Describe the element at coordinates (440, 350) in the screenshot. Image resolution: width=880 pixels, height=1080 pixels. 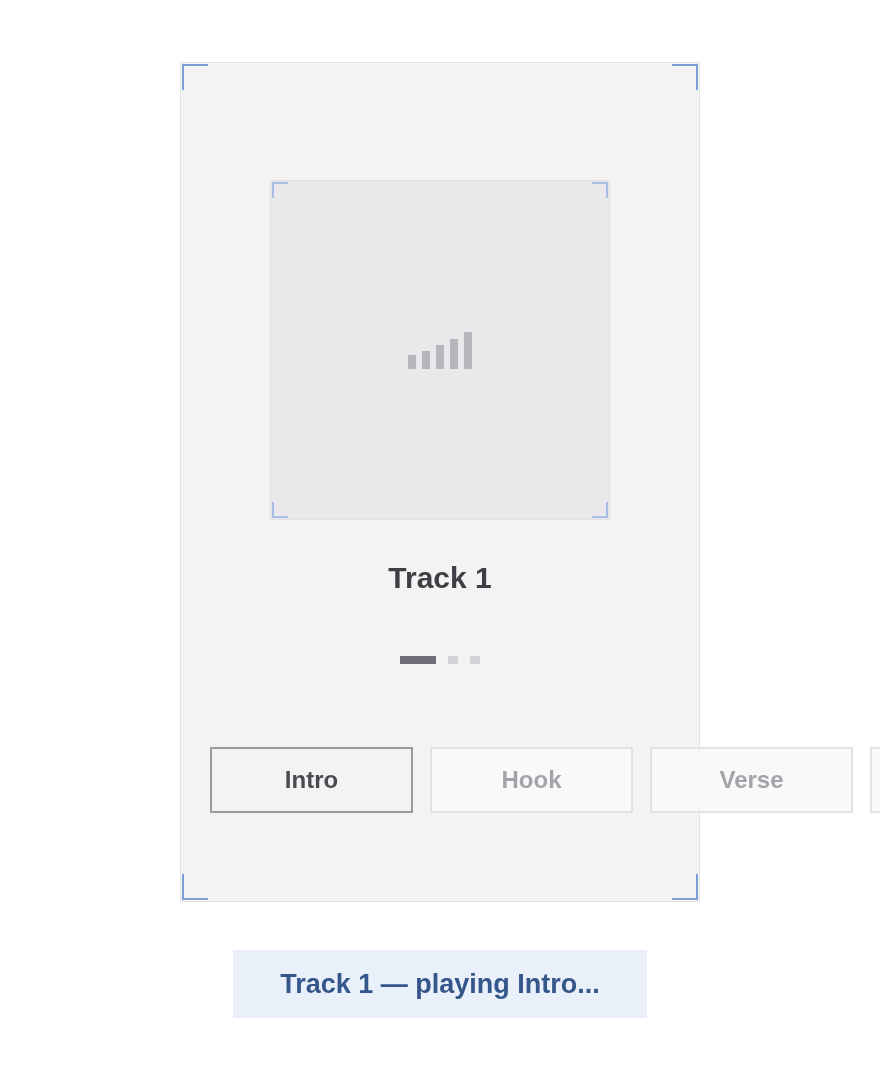
I see `signal-bars-icon` at that location.